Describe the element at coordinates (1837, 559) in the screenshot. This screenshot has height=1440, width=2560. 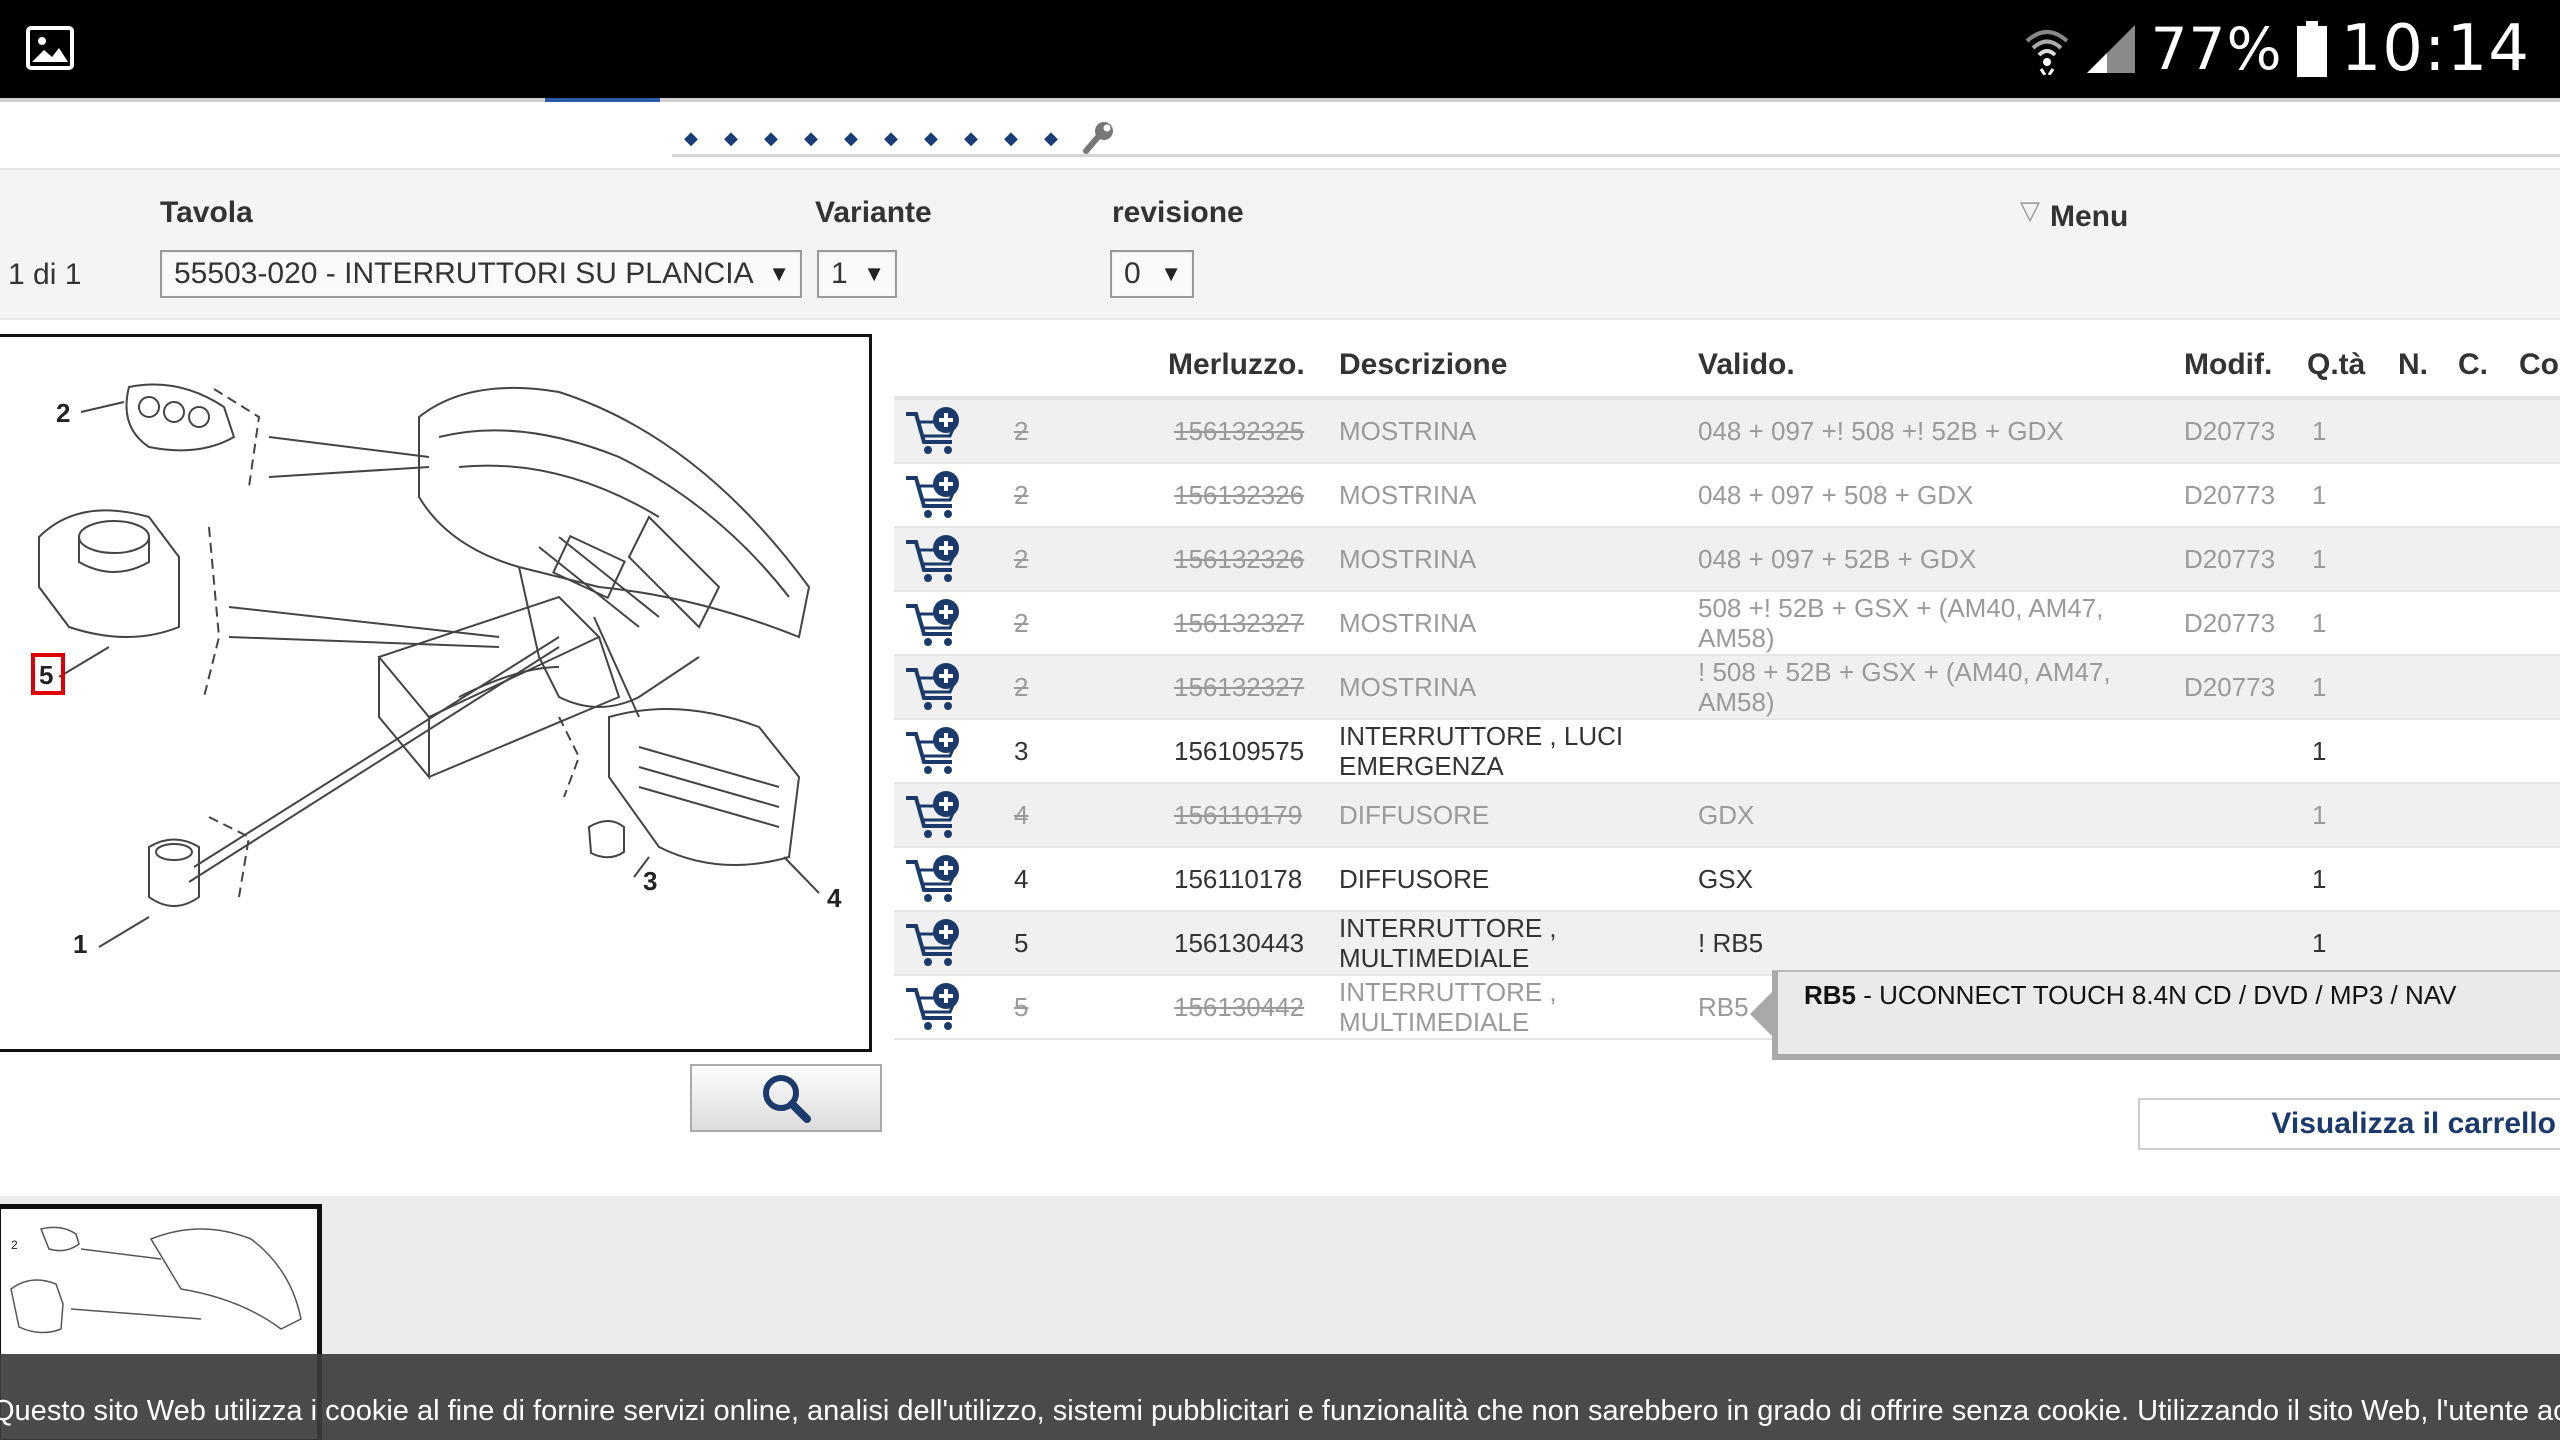
I see `validity: 048 + 097 + 52B + GDX` at that location.